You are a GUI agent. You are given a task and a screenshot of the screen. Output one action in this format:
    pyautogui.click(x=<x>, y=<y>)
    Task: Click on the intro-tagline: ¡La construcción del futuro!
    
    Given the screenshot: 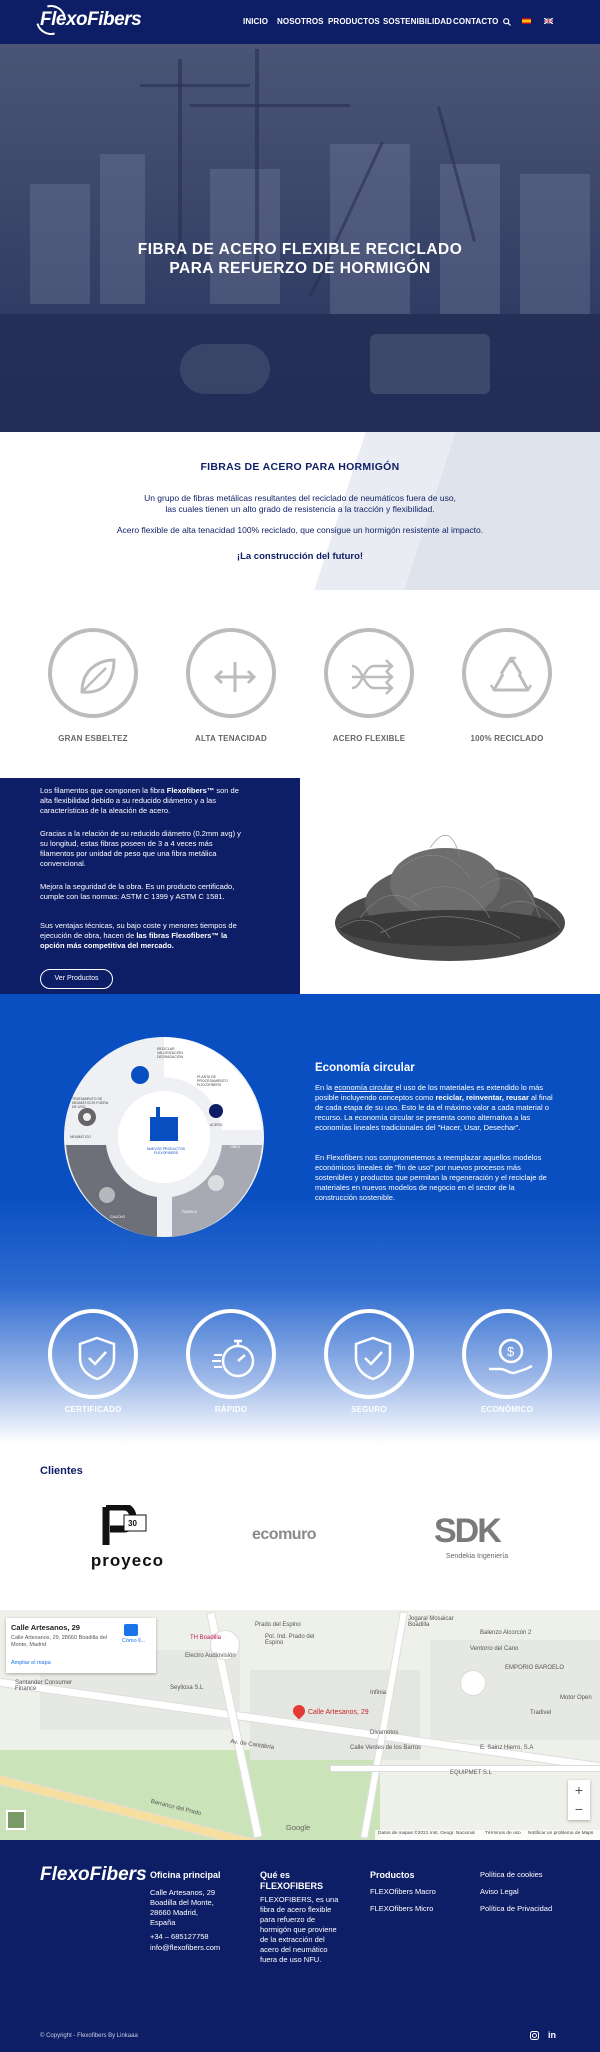 What is the action you would take?
    pyautogui.click(x=300, y=556)
    